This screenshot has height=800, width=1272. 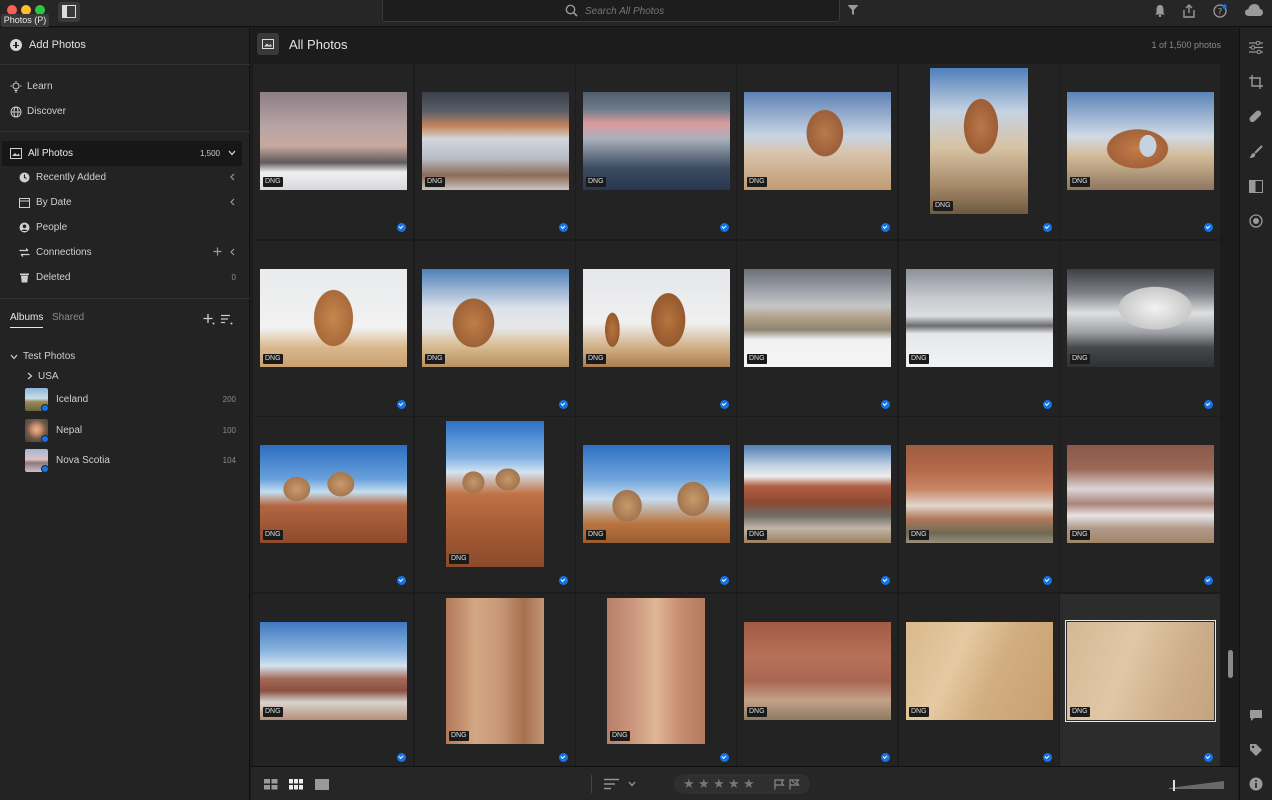 What do you see at coordinates (125, 111) in the screenshot?
I see `sidebar-item-discover: Discover` at bounding box center [125, 111].